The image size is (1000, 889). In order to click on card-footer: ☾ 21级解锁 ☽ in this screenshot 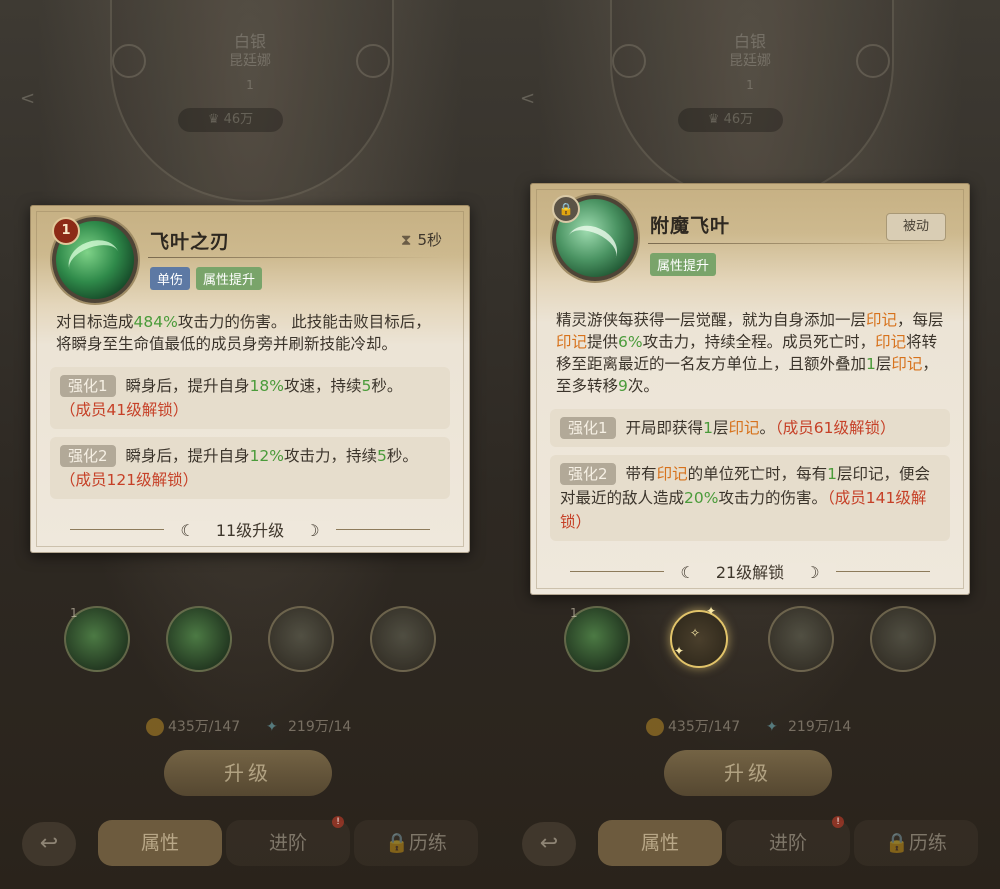, I will do `click(750, 572)`.